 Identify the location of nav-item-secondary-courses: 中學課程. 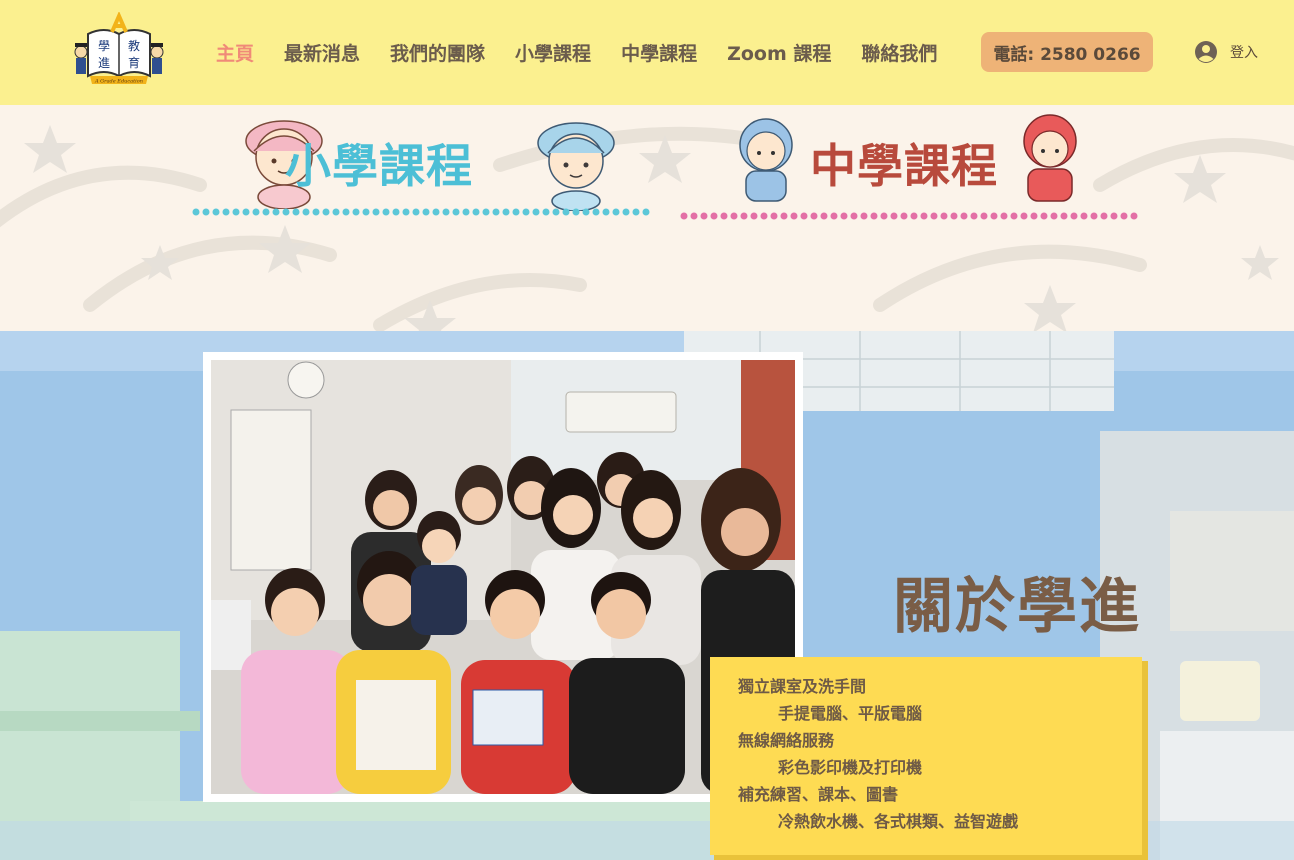
(659, 52).